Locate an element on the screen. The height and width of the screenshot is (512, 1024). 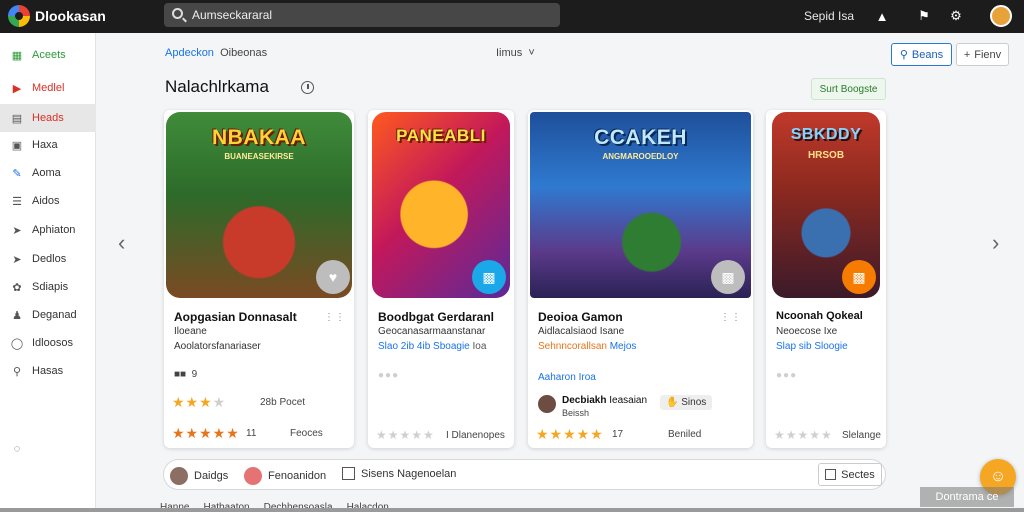
user-avatar is located at coordinates (1001, 16).